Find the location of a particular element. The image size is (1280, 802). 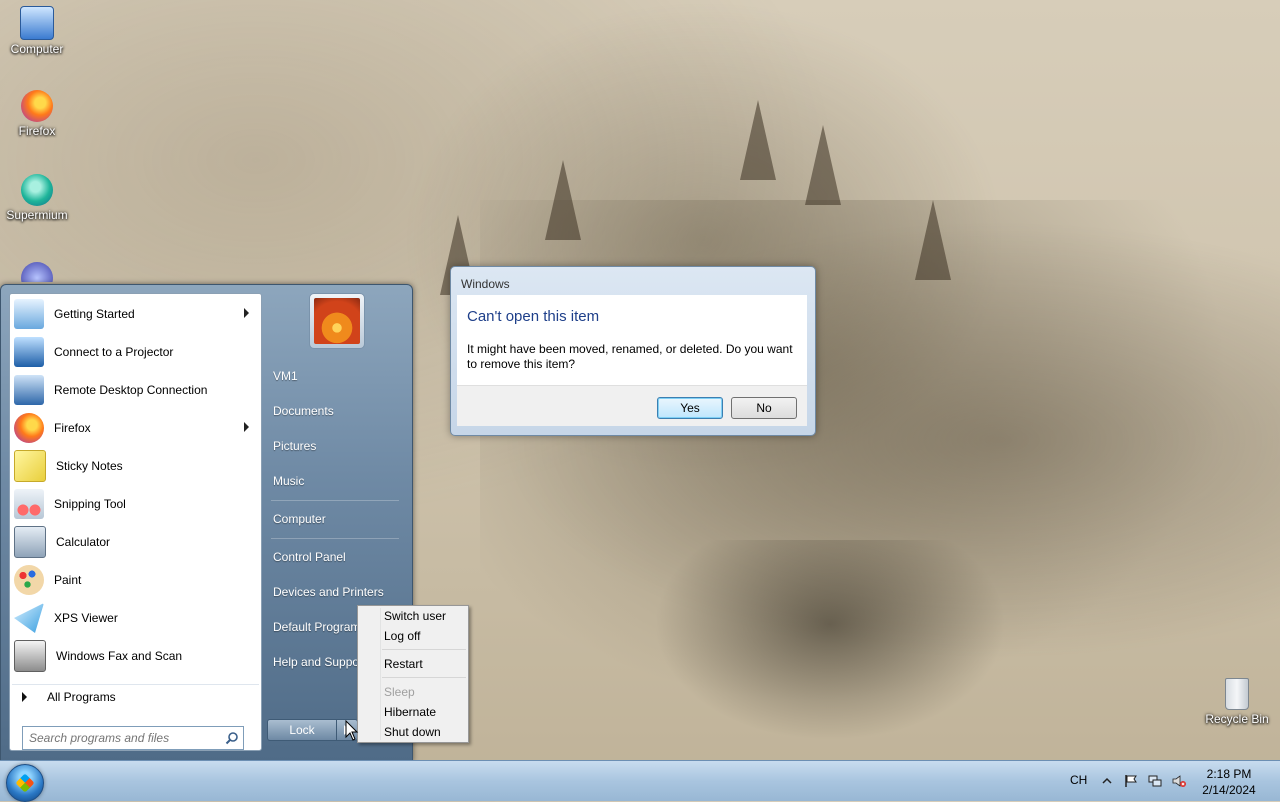

program-fax-scan: Windows Fax and Scan is located at coordinates (135, 656).